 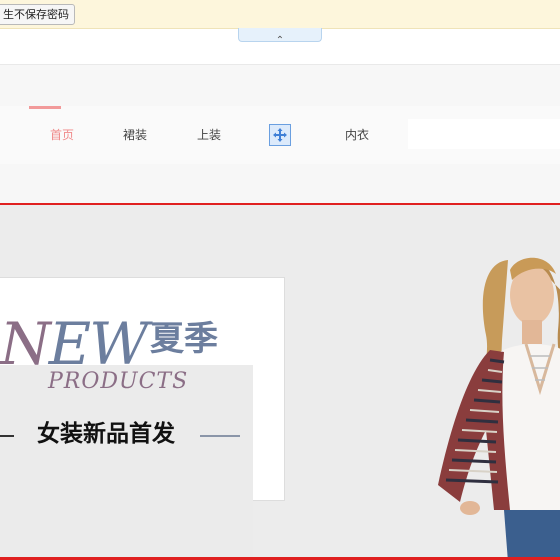 What do you see at coordinates (74, 344) in the screenshot?
I see `new-title: NEW` at bounding box center [74, 344].